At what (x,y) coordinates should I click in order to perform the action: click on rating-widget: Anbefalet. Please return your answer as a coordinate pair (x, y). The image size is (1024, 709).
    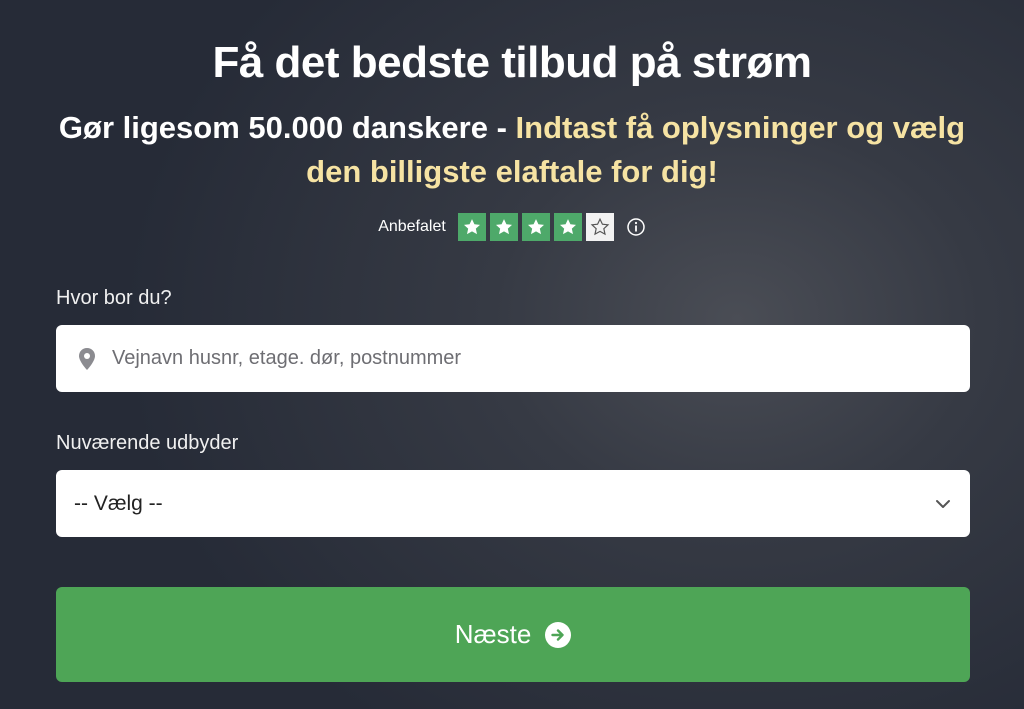
    Looking at the image, I should click on (512, 227).